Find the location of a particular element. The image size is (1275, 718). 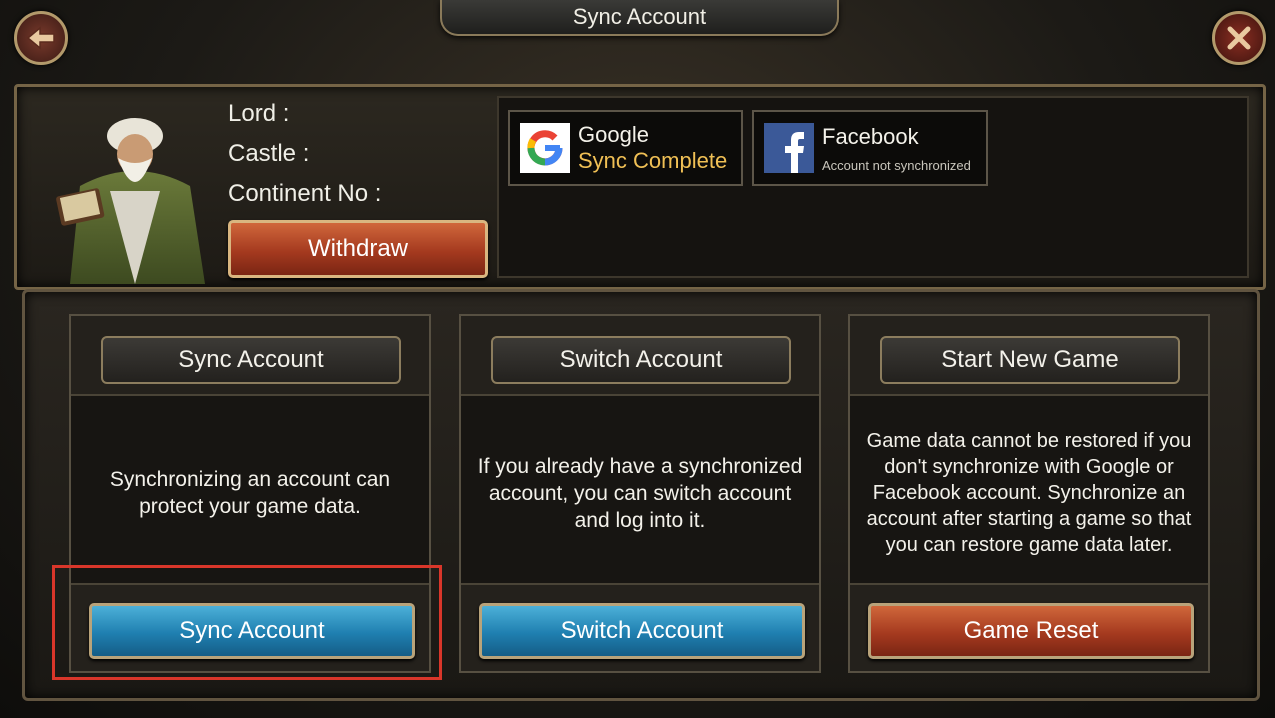

column-footer: Switch Account is located at coordinates (640, 627).